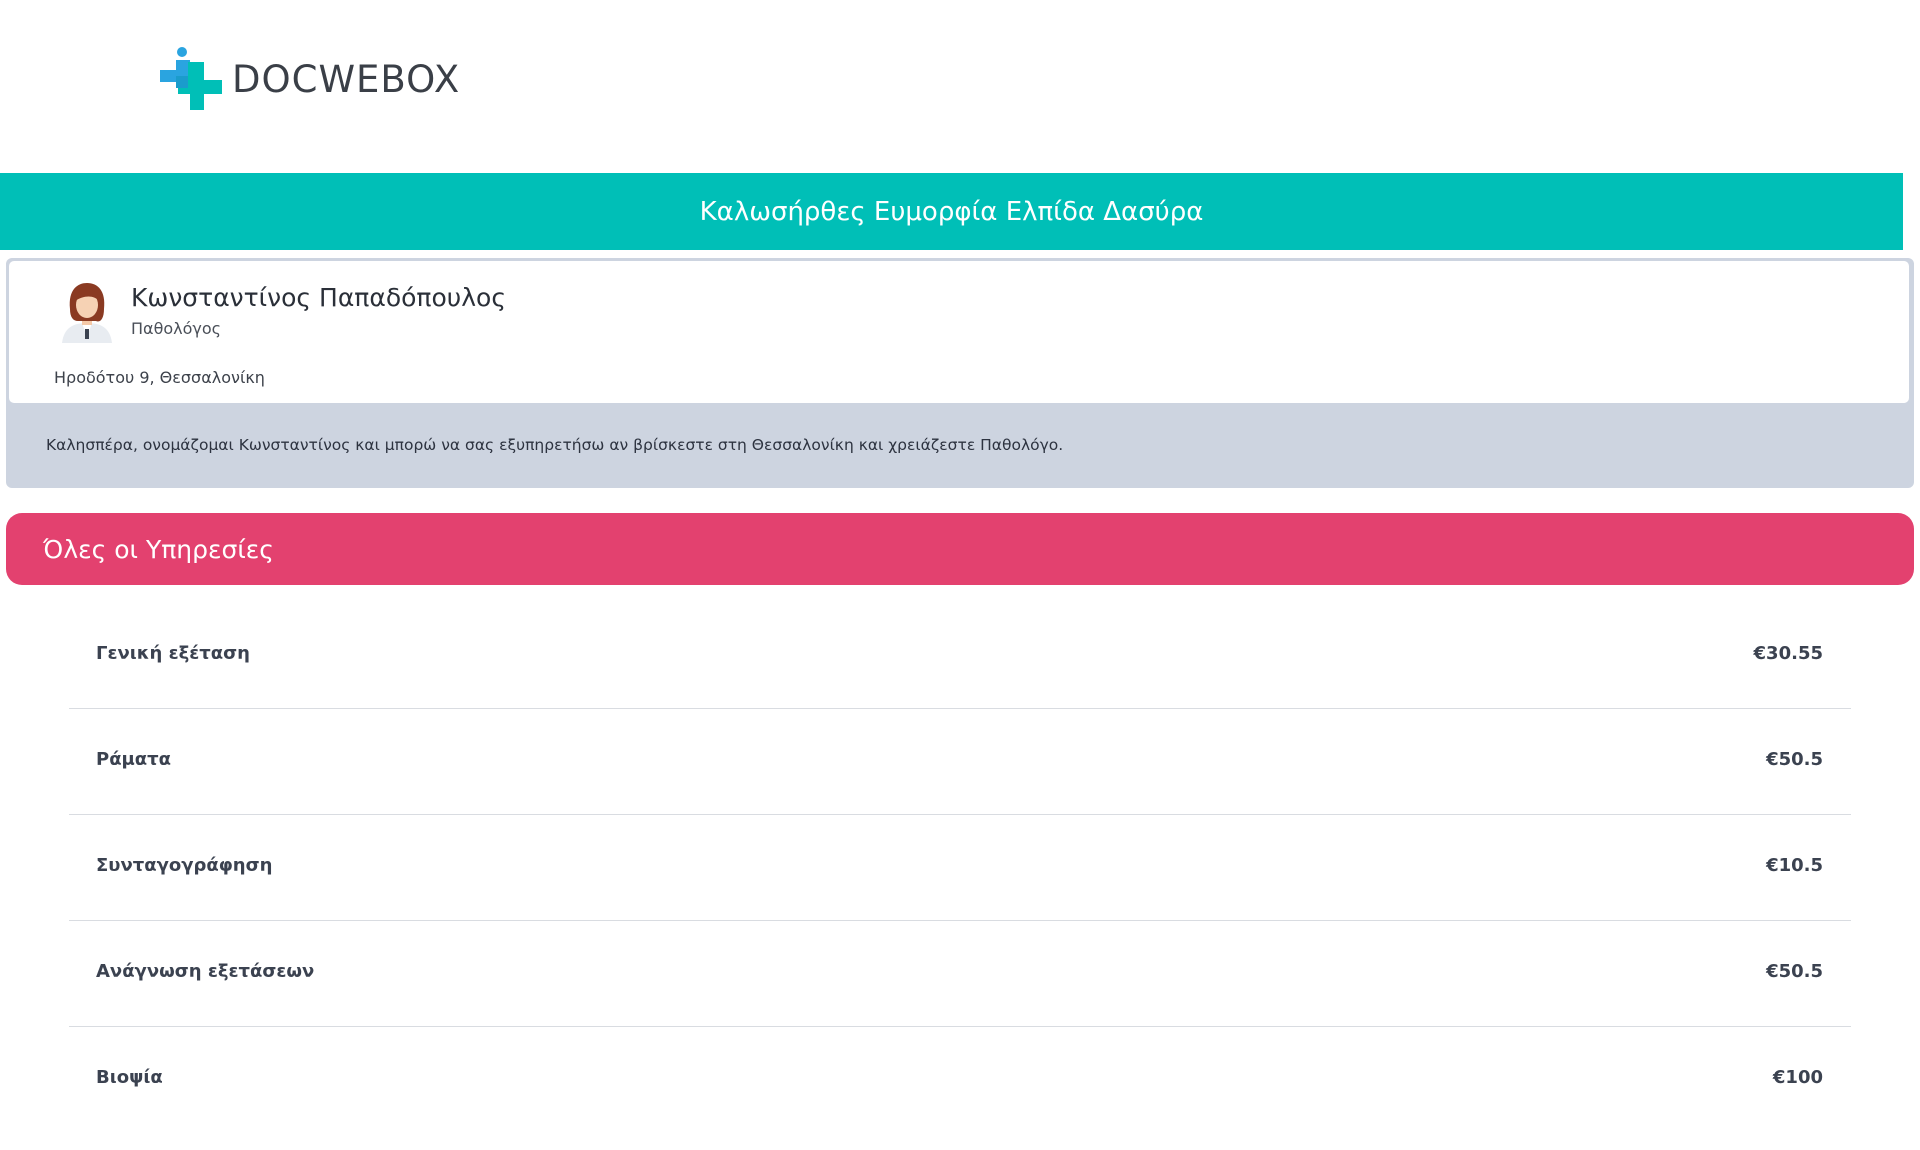 The width and height of the screenshot is (1920, 1150). What do you see at coordinates (159, 377) in the screenshot?
I see `doctor-address: Ηροδότου 9, Θεσσαλονίκη` at bounding box center [159, 377].